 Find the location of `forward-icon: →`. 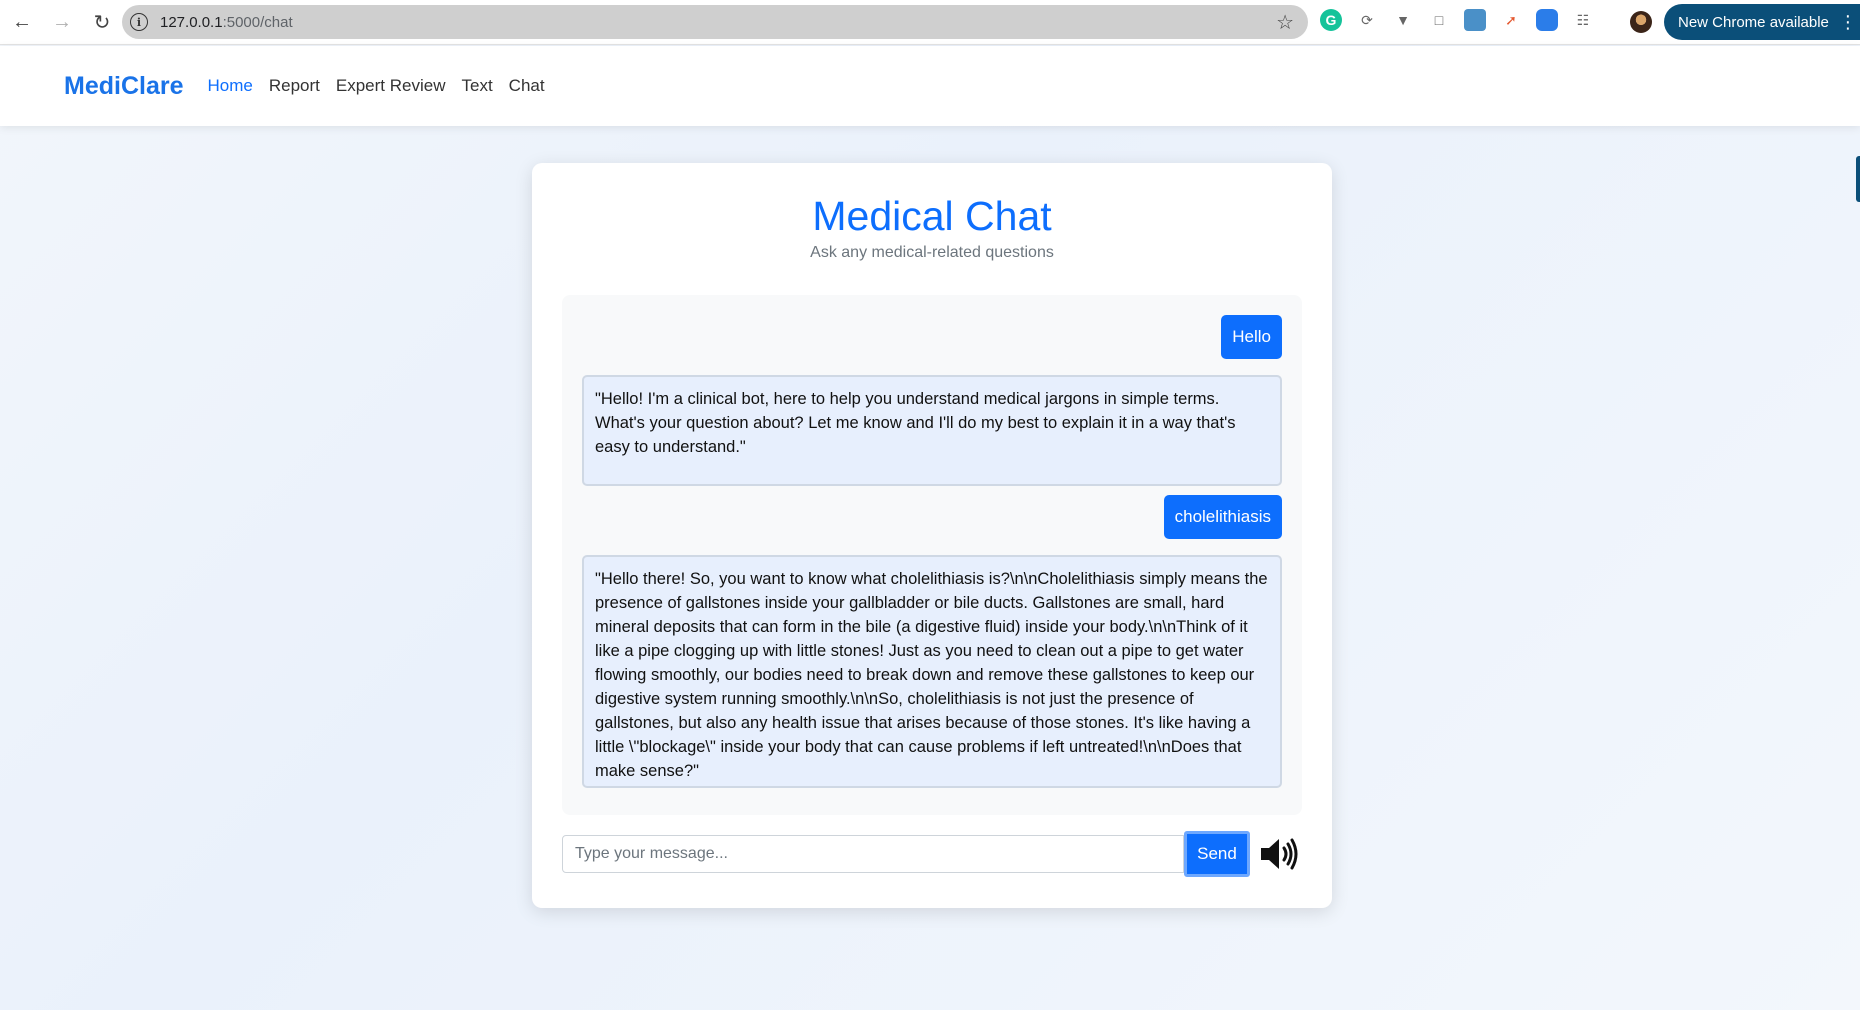

forward-icon: → is located at coordinates (62, 22).